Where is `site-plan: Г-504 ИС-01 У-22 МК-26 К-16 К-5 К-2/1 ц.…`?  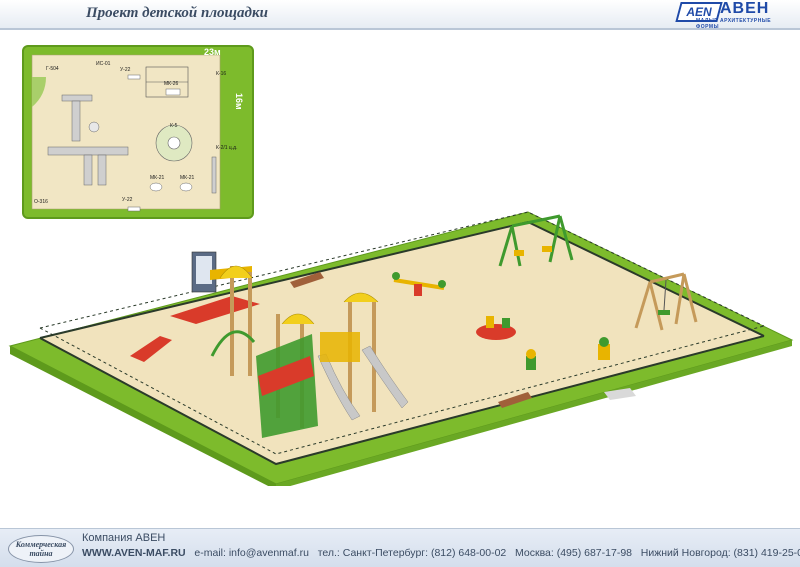
site-plan: Г-504 ИС-01 У-22 МК-26 К-16 К-5 К-2/1 ц.… is located at coordinates (138, 132).